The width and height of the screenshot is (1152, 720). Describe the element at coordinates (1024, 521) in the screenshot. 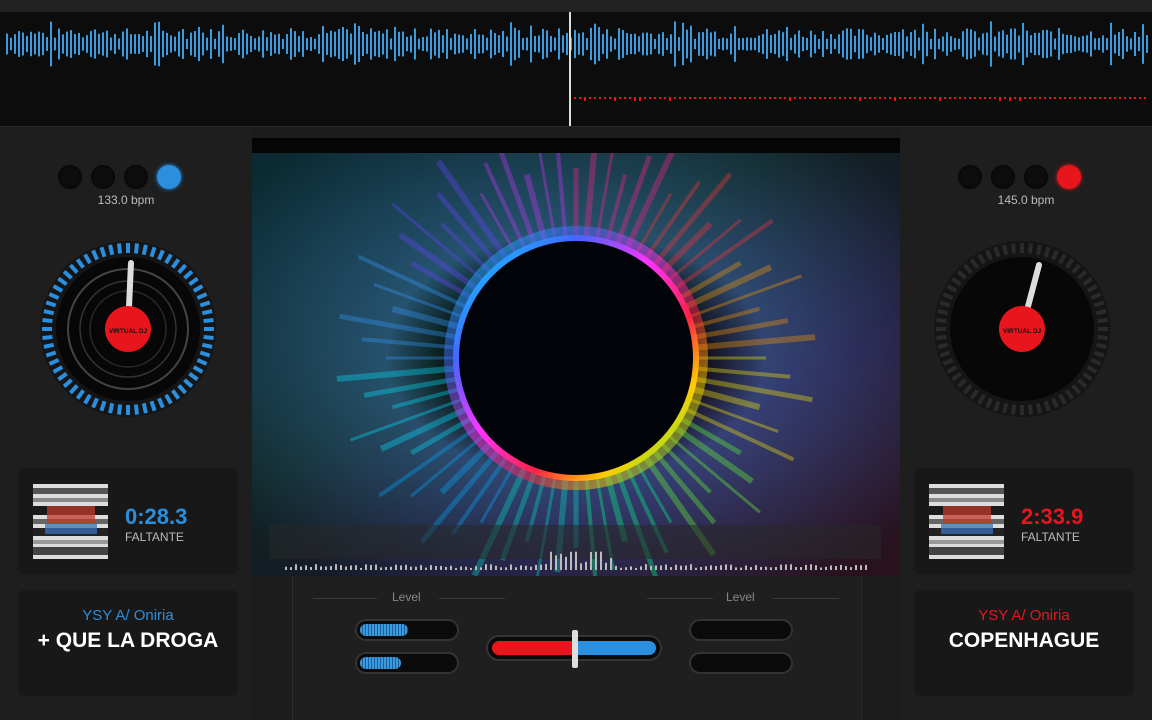

I see `time-card: 2:33.9 FALTANTE` at that location.